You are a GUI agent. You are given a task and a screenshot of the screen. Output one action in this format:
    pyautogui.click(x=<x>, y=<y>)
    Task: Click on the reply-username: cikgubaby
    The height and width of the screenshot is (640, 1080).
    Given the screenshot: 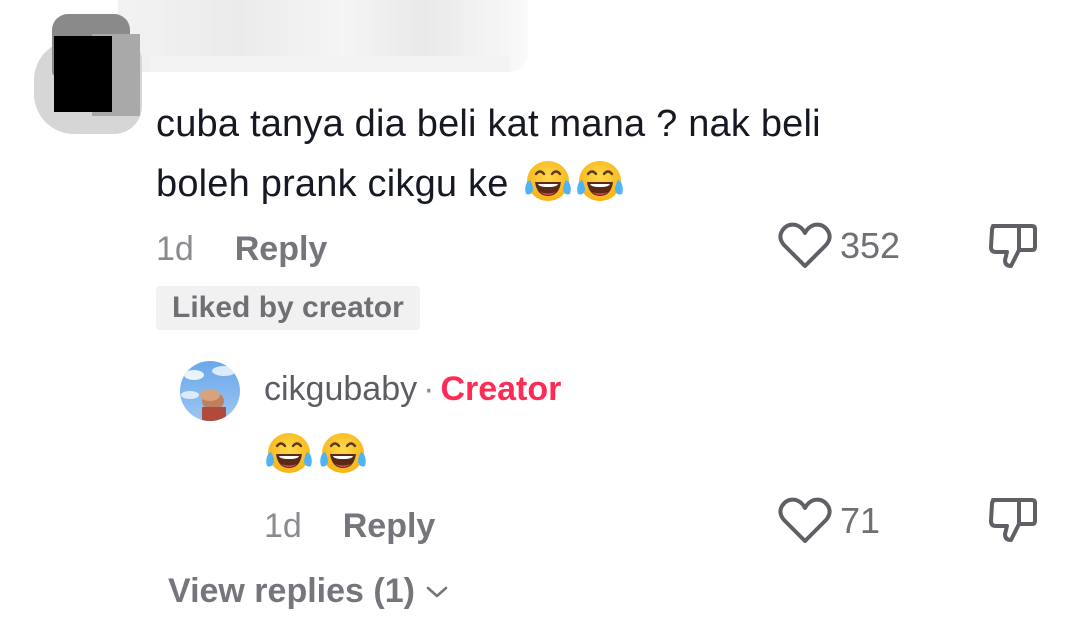 What is the action you would take?
    pyautogui.click(x=340, y=389)
    